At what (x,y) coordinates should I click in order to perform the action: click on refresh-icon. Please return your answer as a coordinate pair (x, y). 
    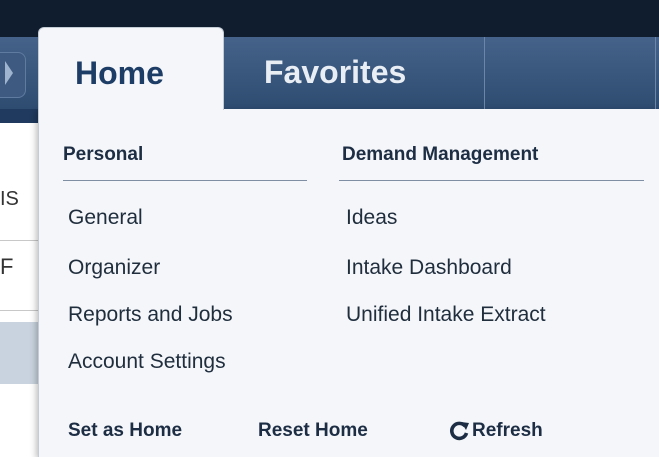
    Looking at the image, I should click on (459, 431).